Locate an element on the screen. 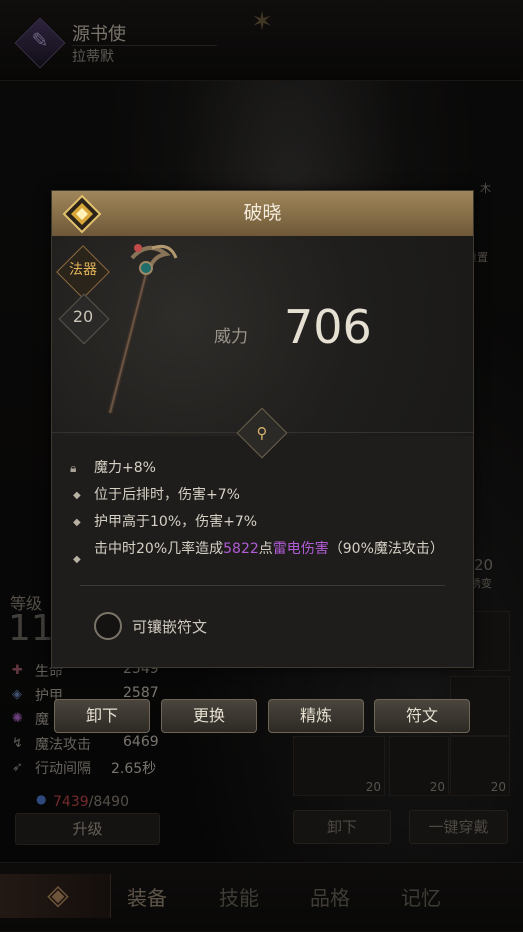 This screenshot has width=523, height=932. attribute-item: ◆ 击中时20%几率造成5822点雷电伤害（90%魔法攻击） is located at coordinates (265, 552).